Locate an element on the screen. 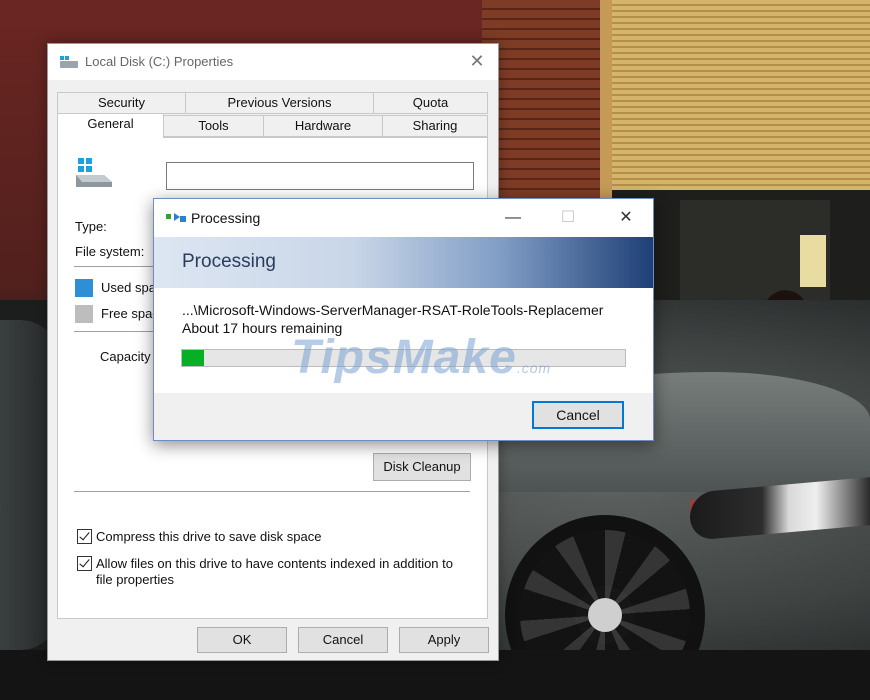  processing-icon is located at coordinates (176, 217).